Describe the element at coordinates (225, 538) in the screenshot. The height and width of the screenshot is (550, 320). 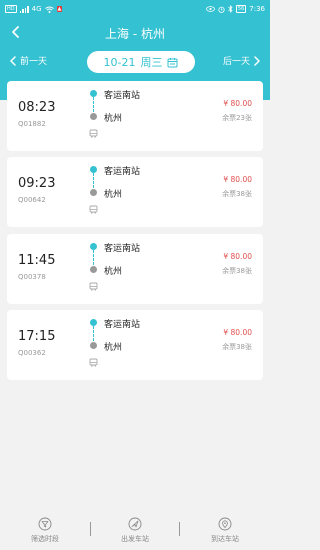
I see `arrival-station-label: 到达车站` at that location.